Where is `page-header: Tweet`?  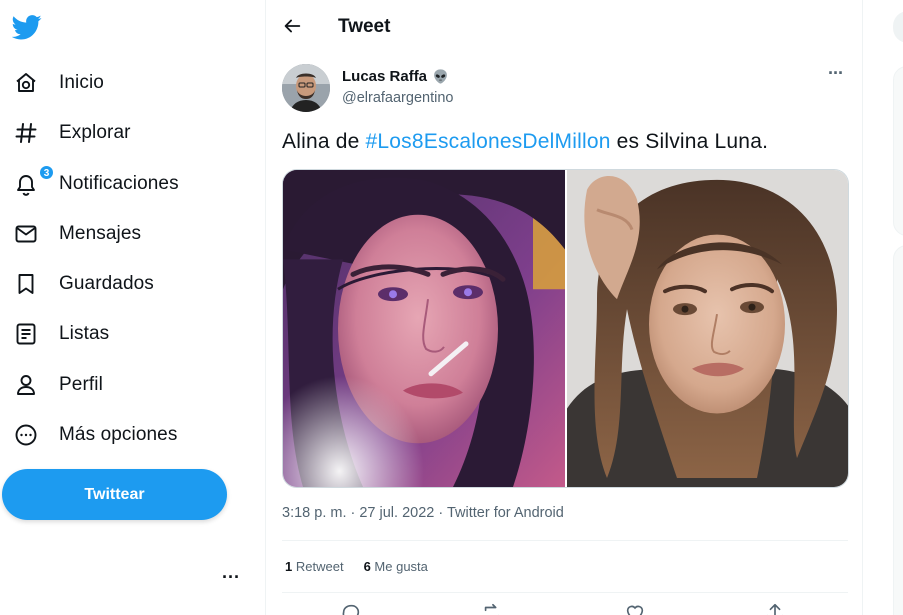
page-header: Tweet is located at coordinates (564, 27).